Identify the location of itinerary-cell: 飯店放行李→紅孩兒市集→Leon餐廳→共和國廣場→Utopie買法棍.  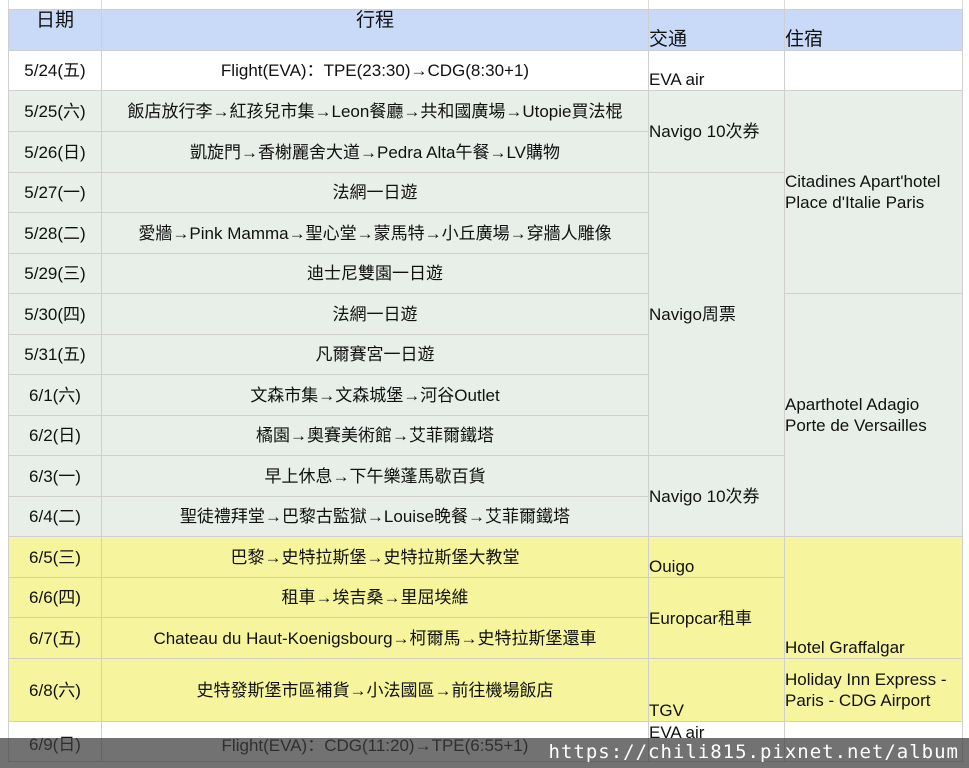
(375, 111).